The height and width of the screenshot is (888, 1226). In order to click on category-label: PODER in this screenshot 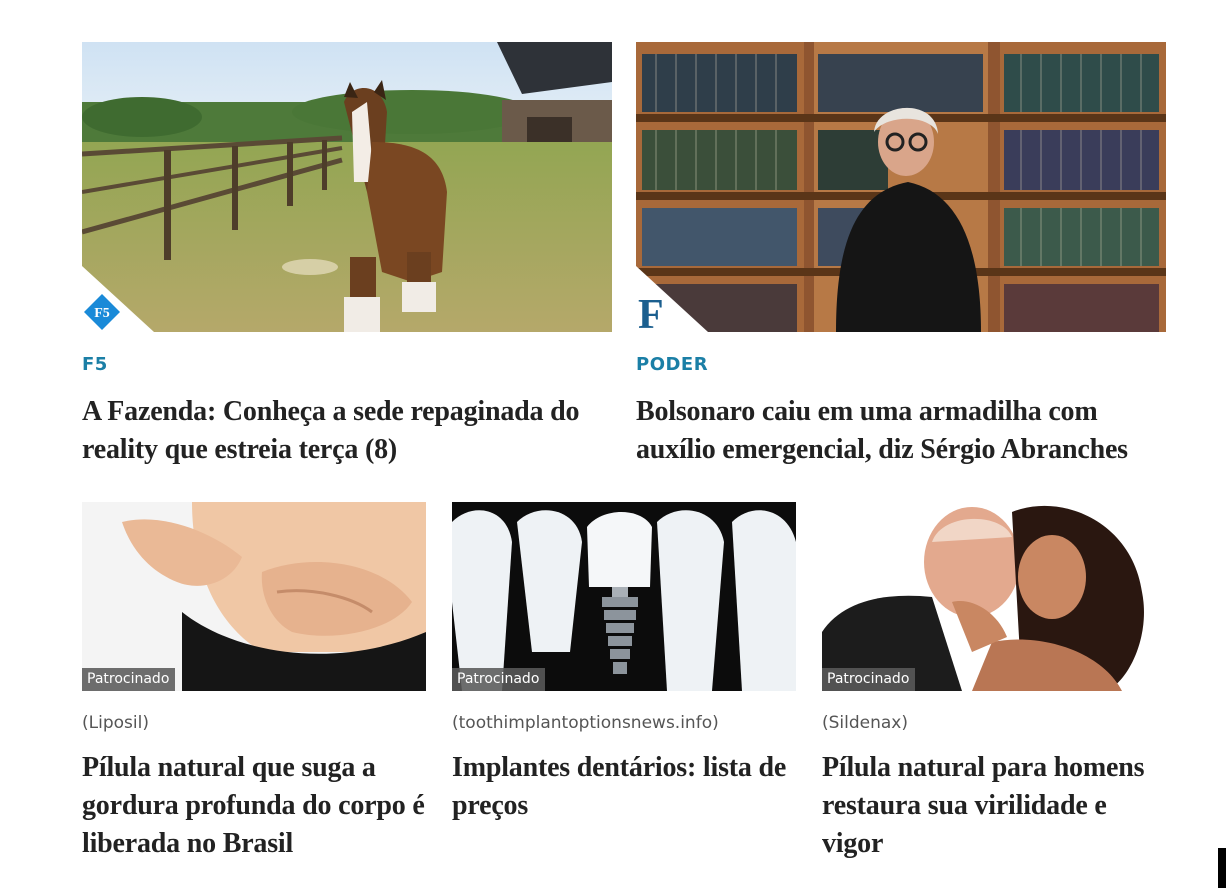, I will do `click(901, 364)`.